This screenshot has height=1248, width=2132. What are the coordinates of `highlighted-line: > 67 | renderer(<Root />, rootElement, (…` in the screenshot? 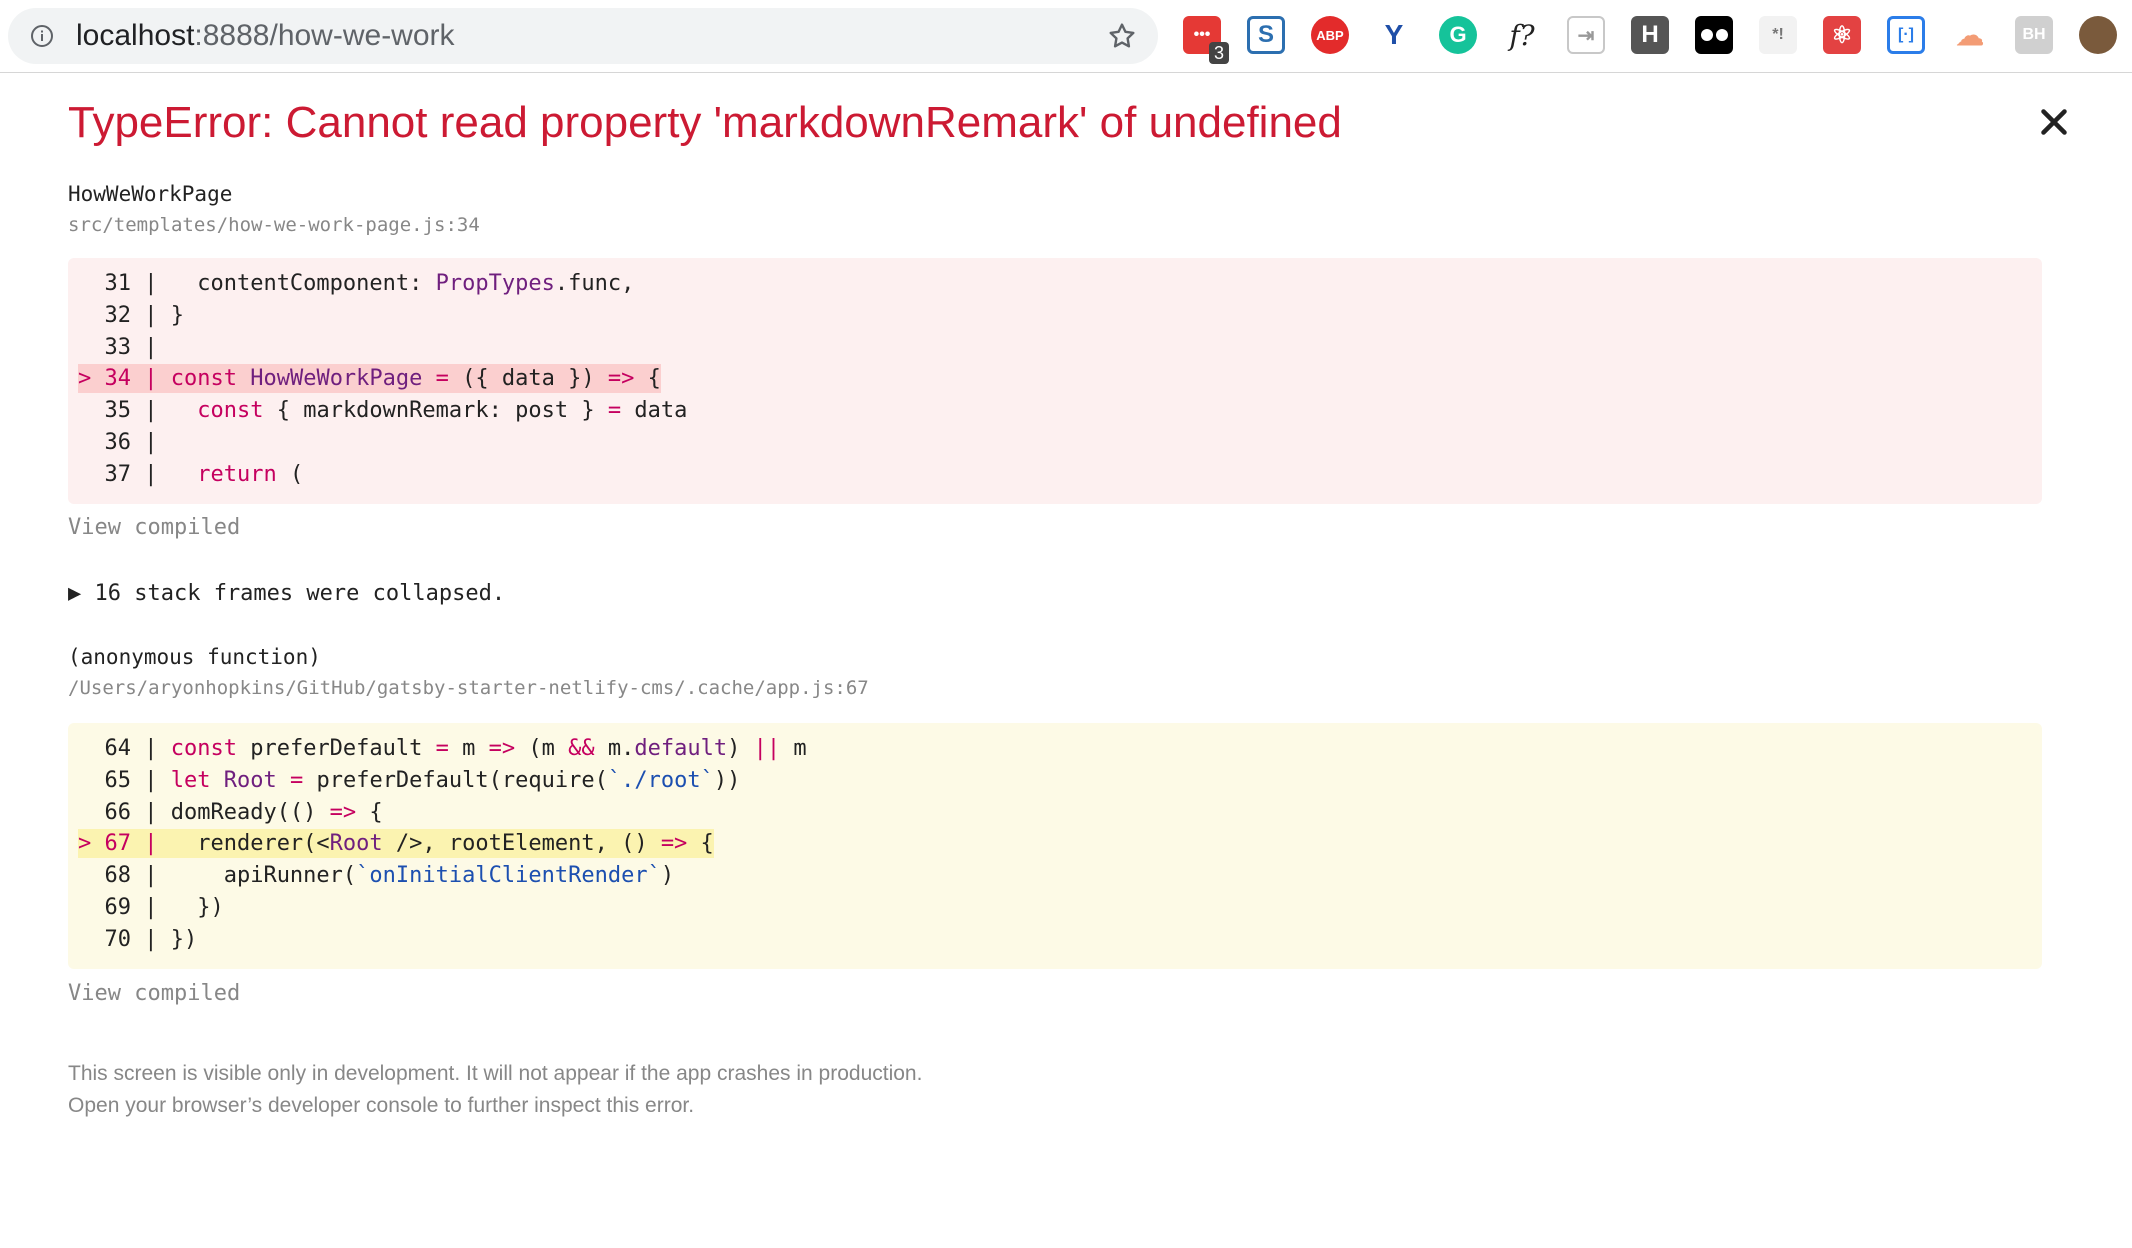 It's located at (396, 844).